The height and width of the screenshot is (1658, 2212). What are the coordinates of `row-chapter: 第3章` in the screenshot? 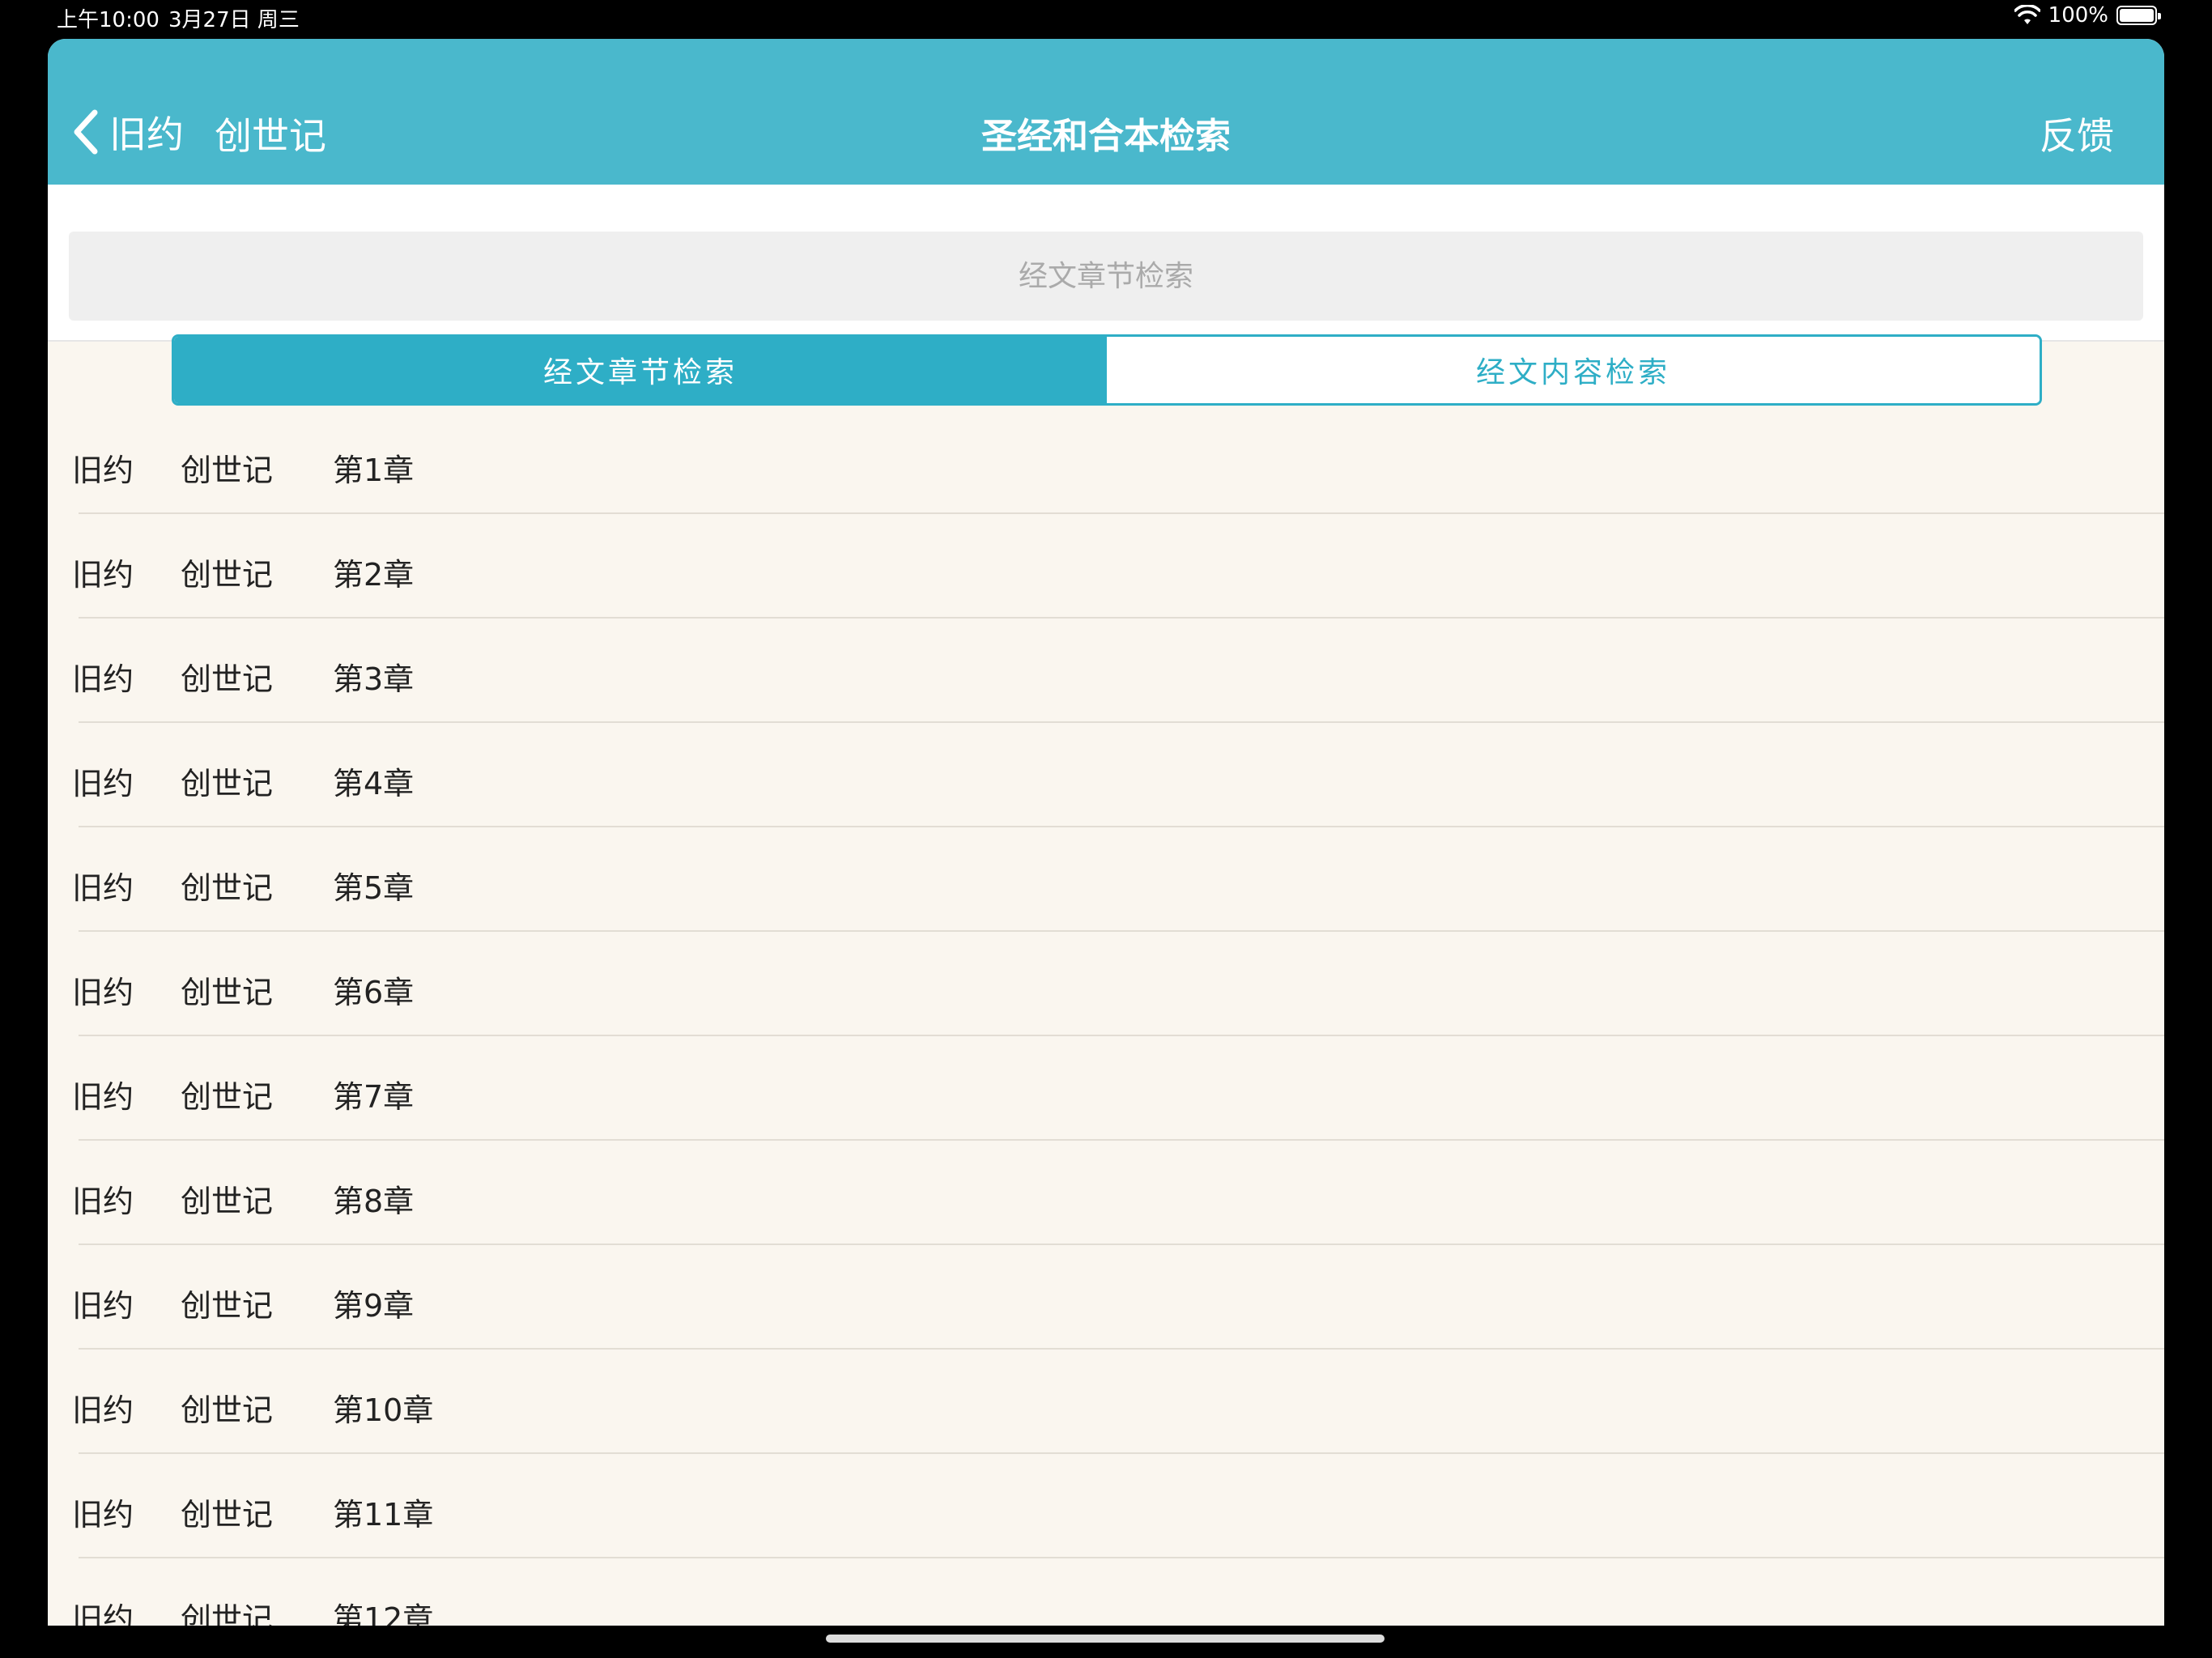 It's located at (374, 679).